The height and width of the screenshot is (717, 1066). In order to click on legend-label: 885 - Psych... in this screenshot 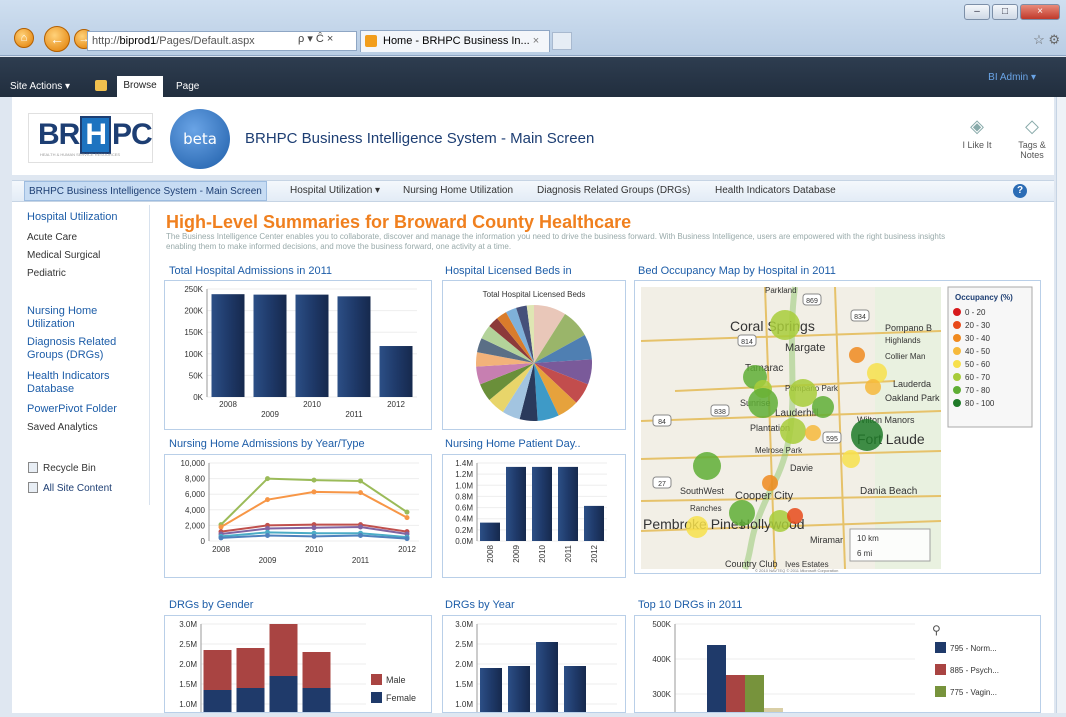, I will do `click(974, 670)`.